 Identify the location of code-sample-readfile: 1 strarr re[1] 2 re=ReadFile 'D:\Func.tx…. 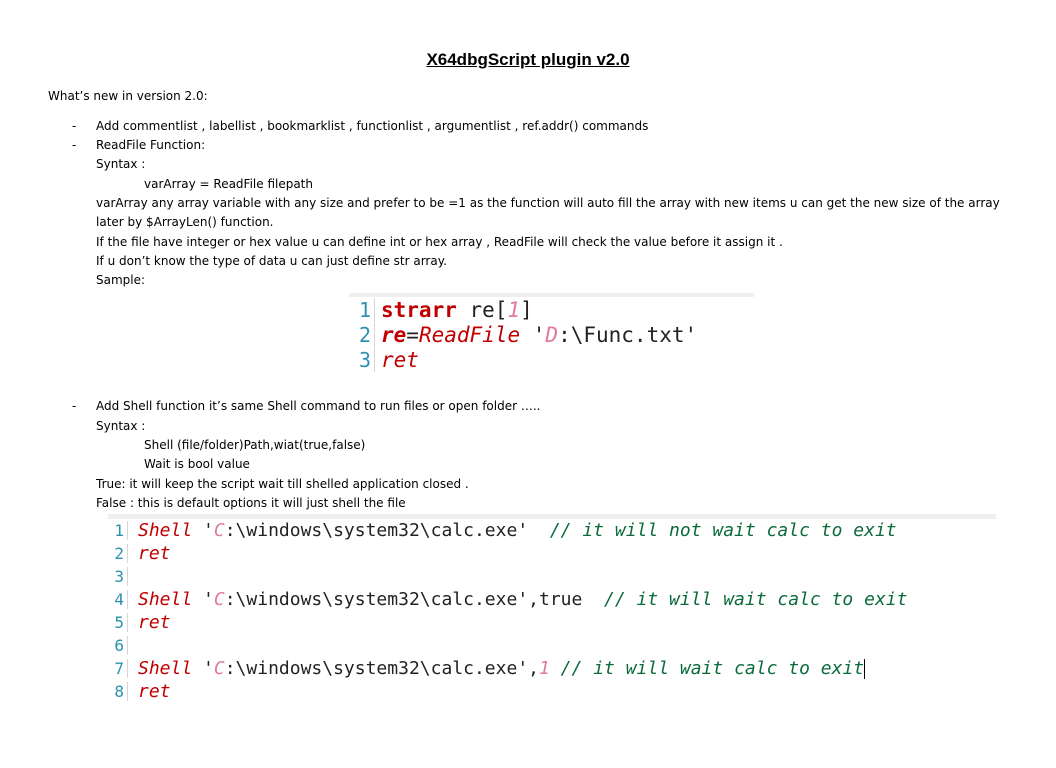
(551, 337).